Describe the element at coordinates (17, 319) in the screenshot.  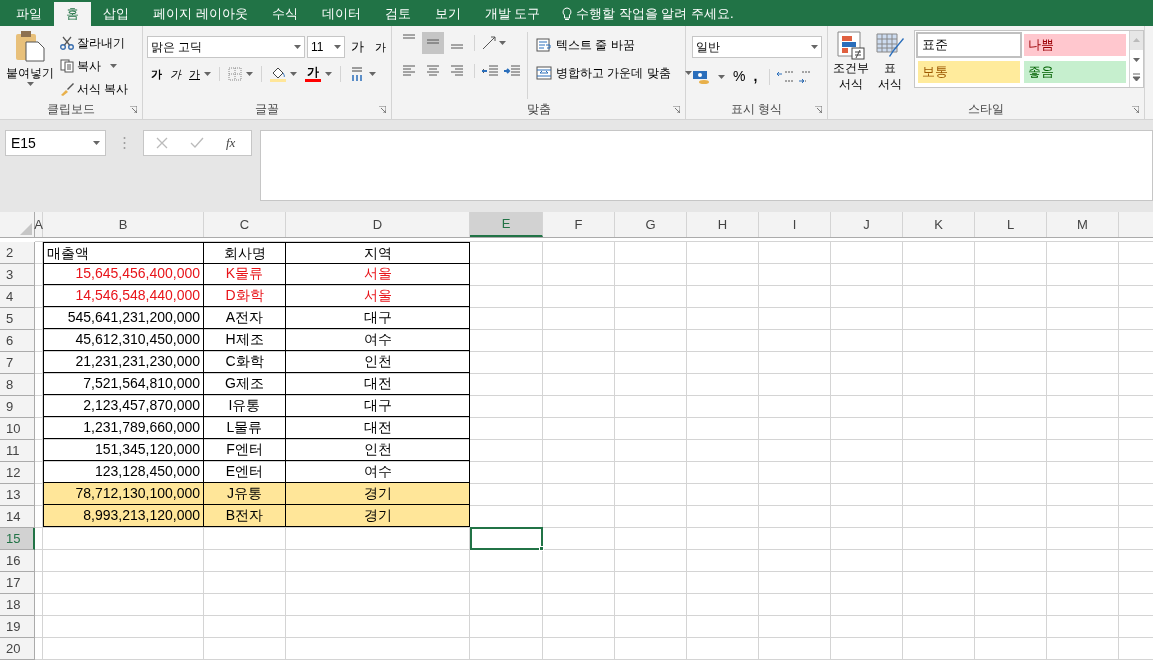
I see `row-header: 5` at that location.